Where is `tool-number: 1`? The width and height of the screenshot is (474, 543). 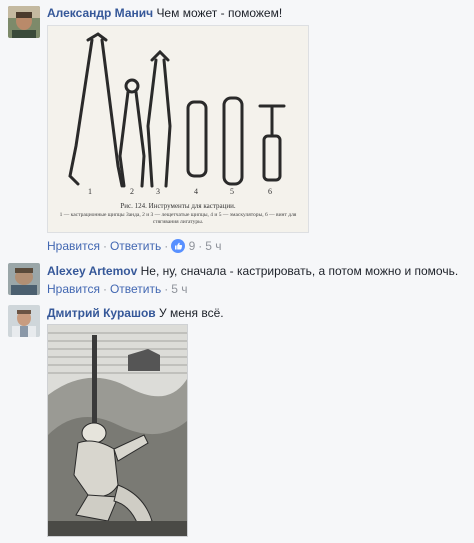
tool-number: 1 is located at coordinates (90, 191).